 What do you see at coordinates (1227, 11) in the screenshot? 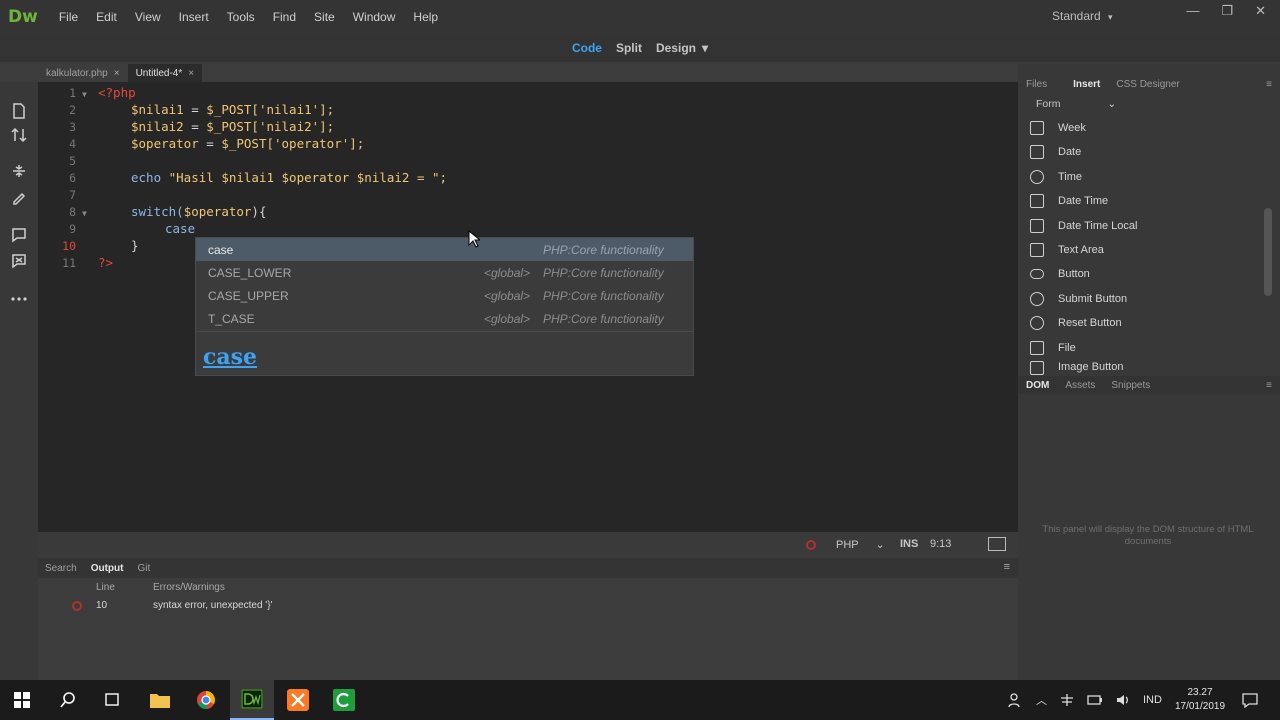
I see `restore-button: ❐` at bounding box center [1227, 11].